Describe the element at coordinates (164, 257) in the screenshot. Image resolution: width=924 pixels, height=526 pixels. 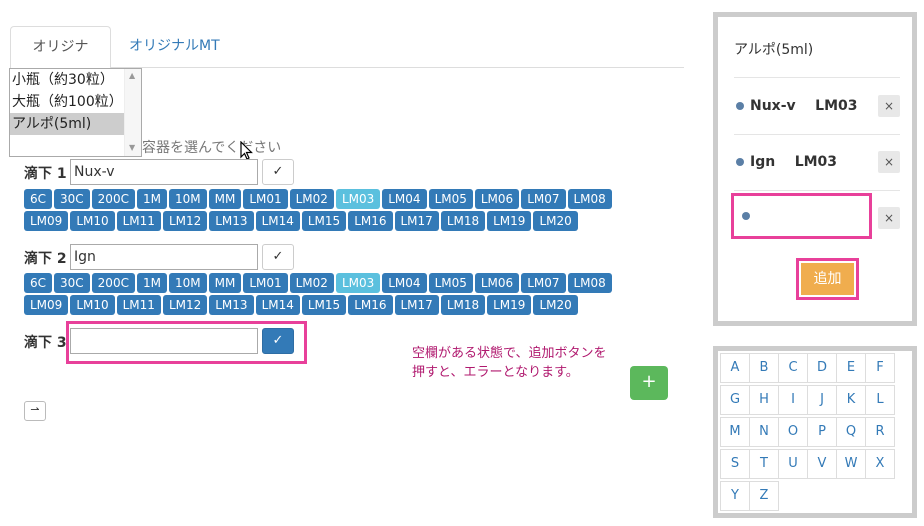
I see `dose-2-input: Ign` at that location.